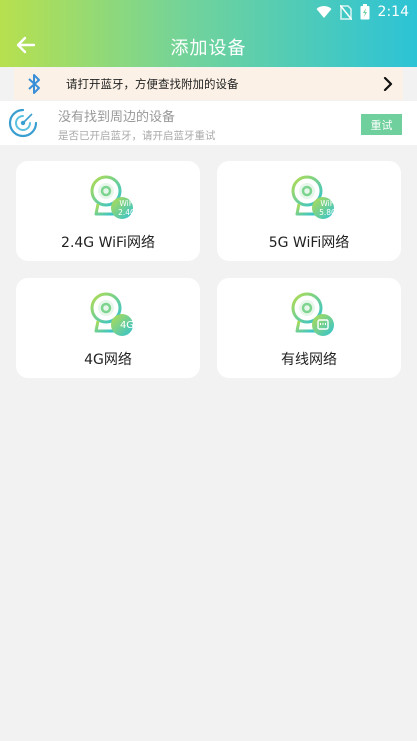  I want to click on device-label: 有线网络, so click(309, 360).